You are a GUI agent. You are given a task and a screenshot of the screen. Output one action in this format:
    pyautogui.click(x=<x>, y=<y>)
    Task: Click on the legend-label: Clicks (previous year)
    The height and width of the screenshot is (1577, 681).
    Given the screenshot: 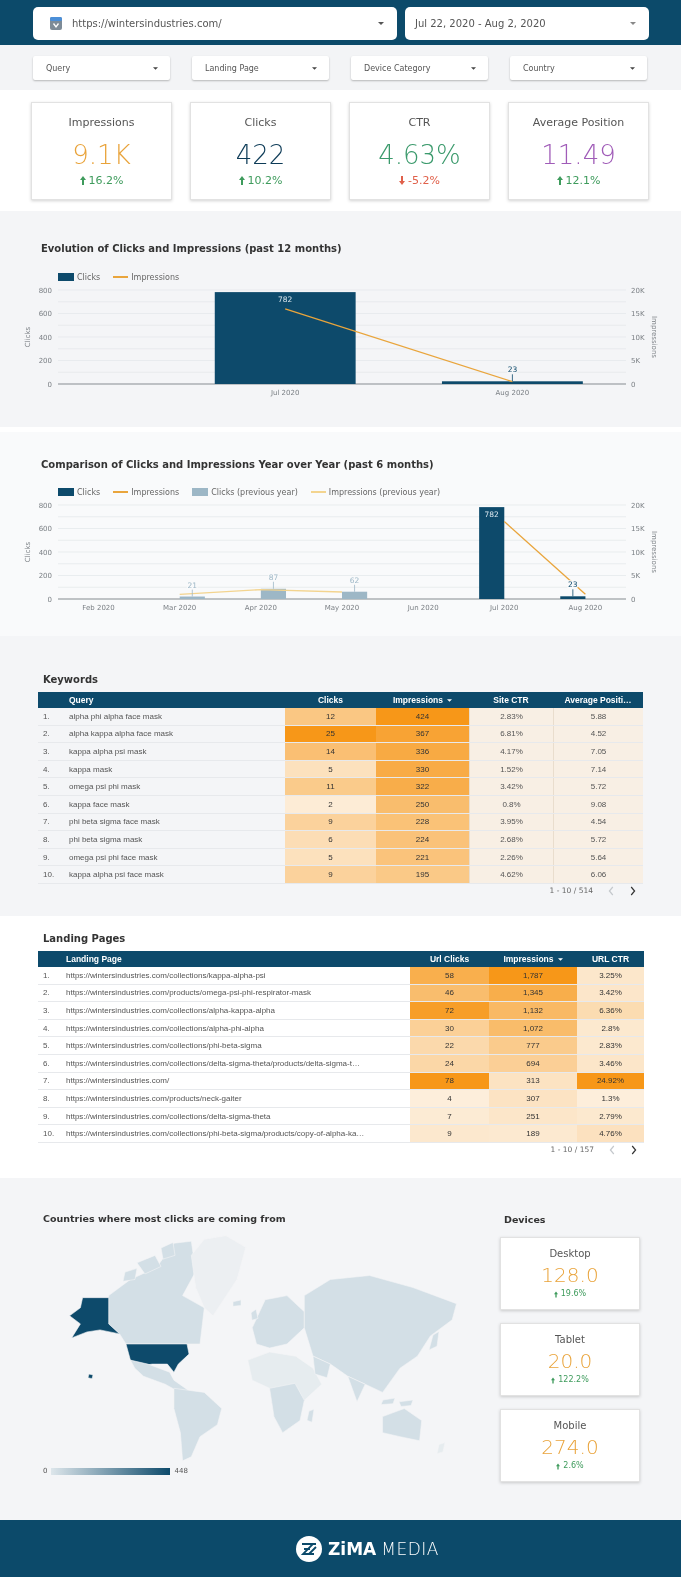 What is the action you would take?
    pyautogui.click(x=254, y=492)
    